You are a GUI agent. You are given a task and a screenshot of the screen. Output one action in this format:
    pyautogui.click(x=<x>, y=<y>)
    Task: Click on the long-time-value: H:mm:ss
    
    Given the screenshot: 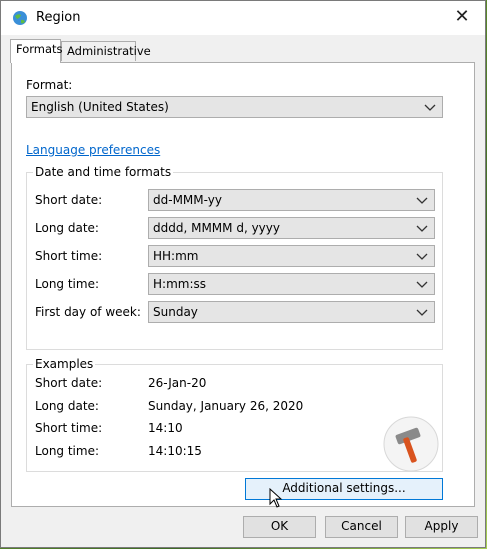 What is the action you would take?
    pyautogui.click(x=179, y=284)
    